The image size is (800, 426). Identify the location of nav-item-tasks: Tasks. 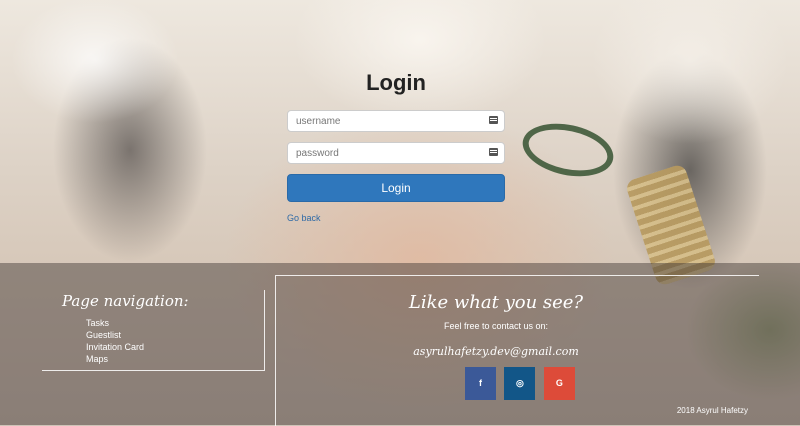
(115, 323).